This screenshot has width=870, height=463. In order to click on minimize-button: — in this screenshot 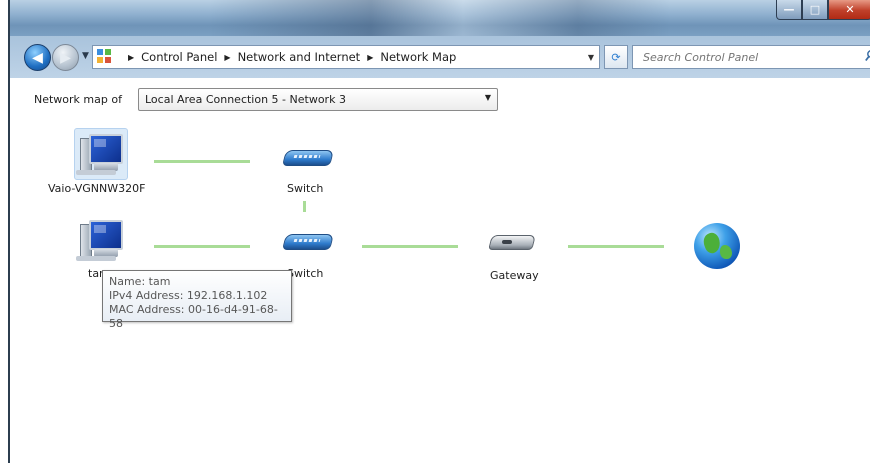, I will do `click(789, 10)`.